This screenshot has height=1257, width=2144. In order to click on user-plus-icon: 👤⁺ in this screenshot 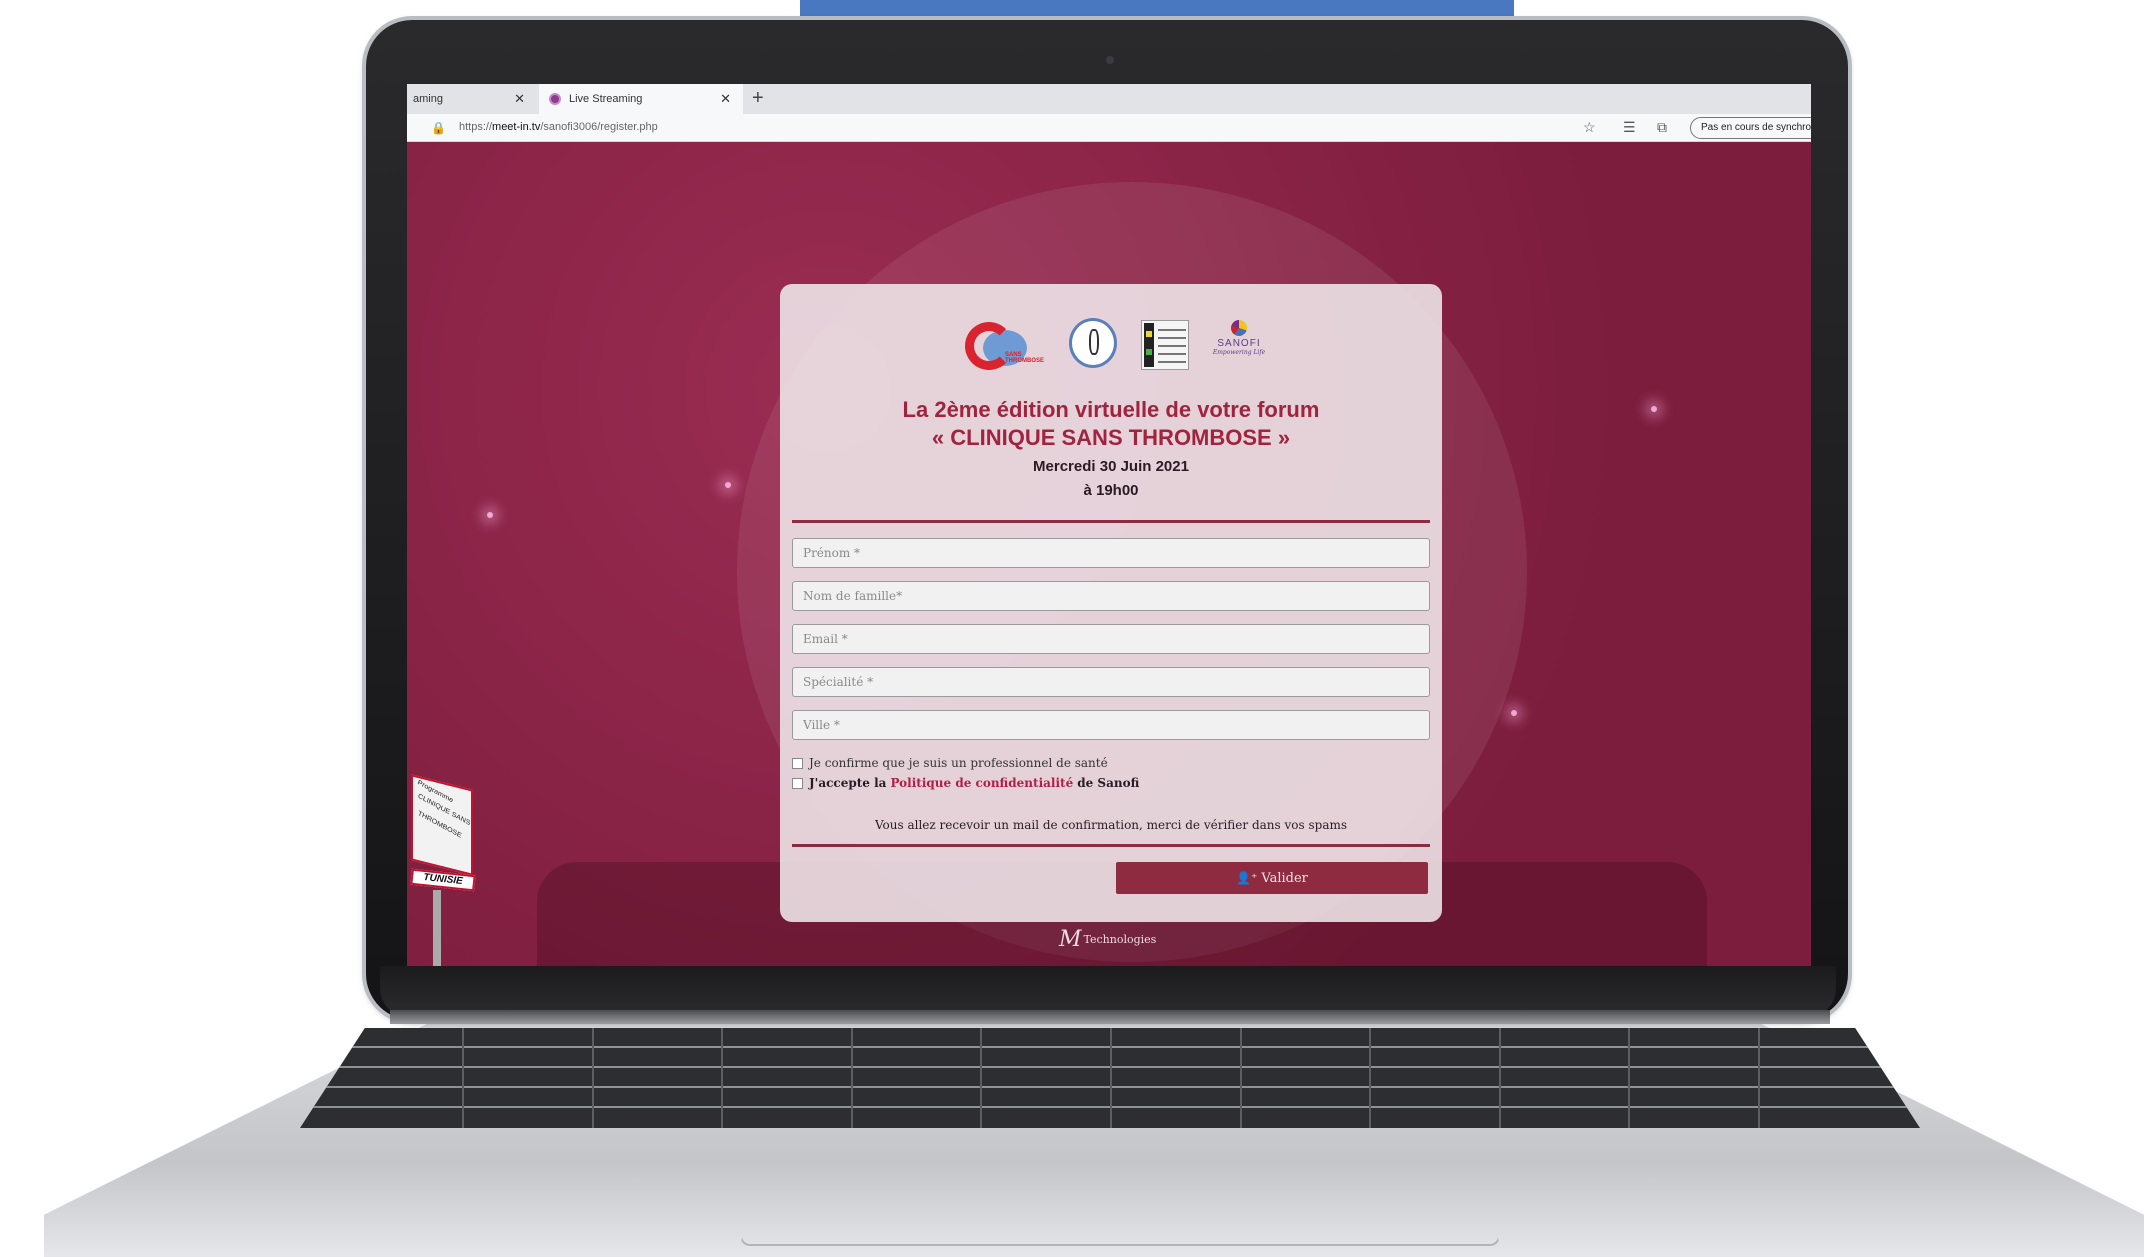, I will do `click(1247, 878)`.